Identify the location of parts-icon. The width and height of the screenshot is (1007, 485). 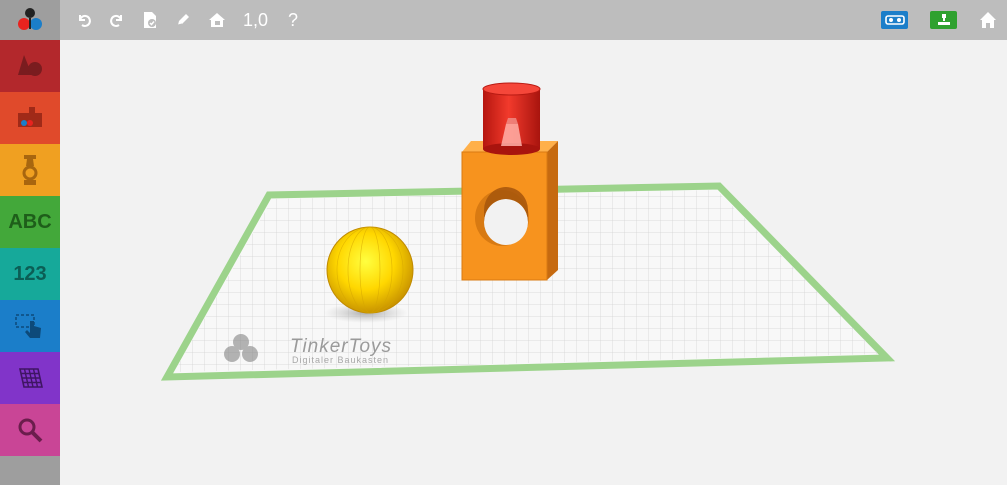
(30, 117).